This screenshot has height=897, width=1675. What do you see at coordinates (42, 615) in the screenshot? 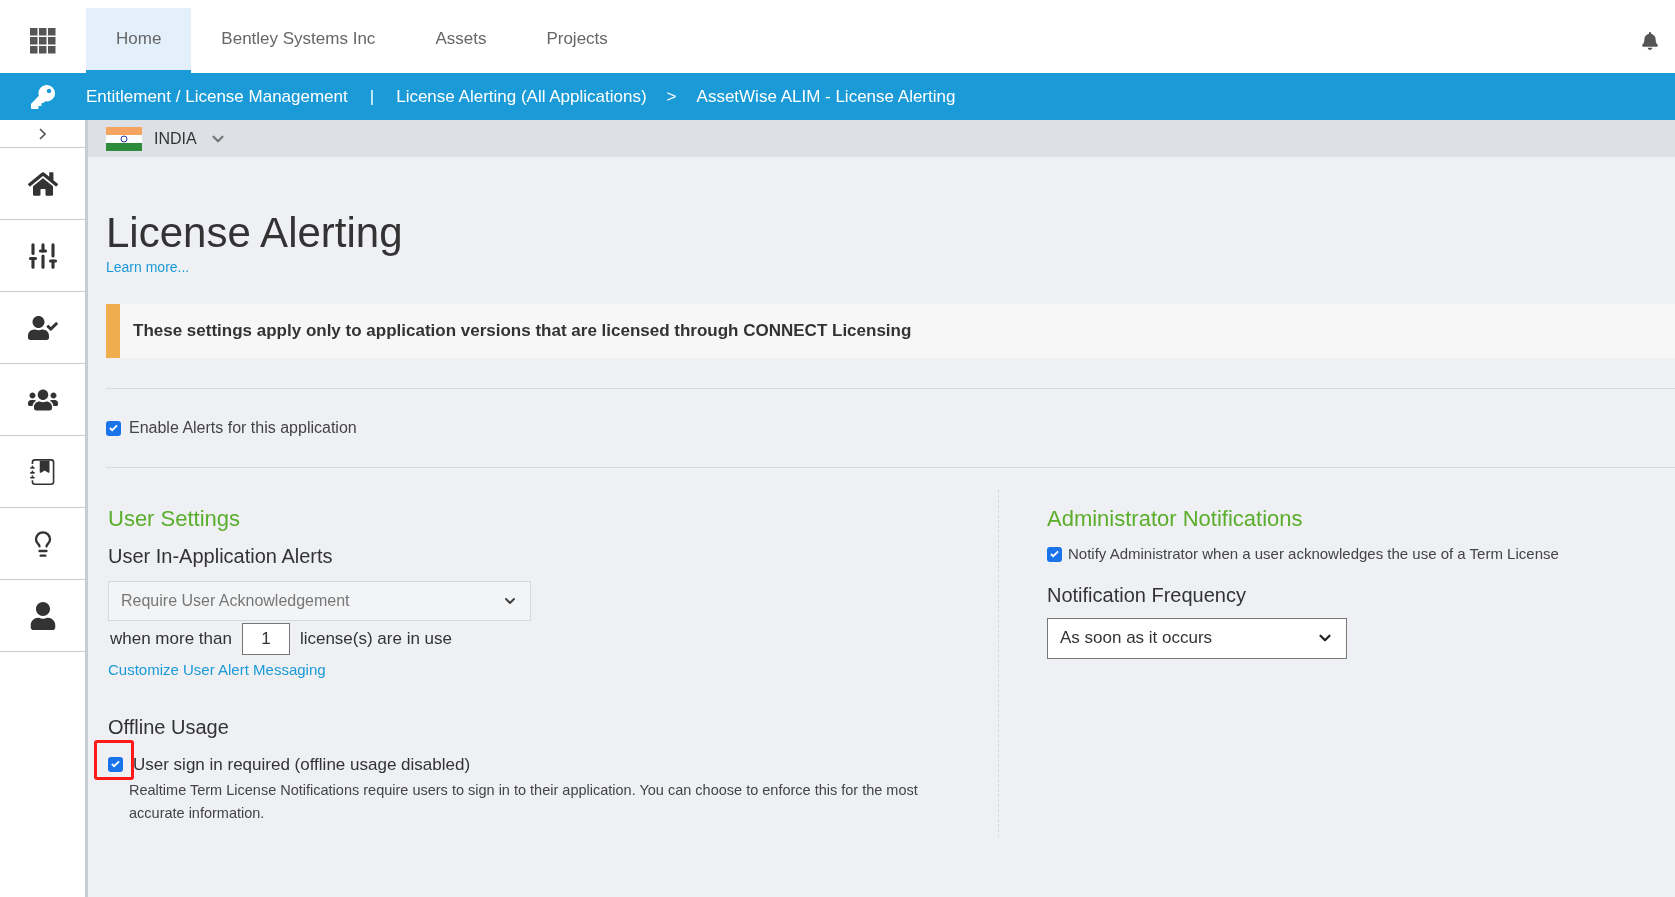
I see `user-icon` at bounding box center [42, 615].